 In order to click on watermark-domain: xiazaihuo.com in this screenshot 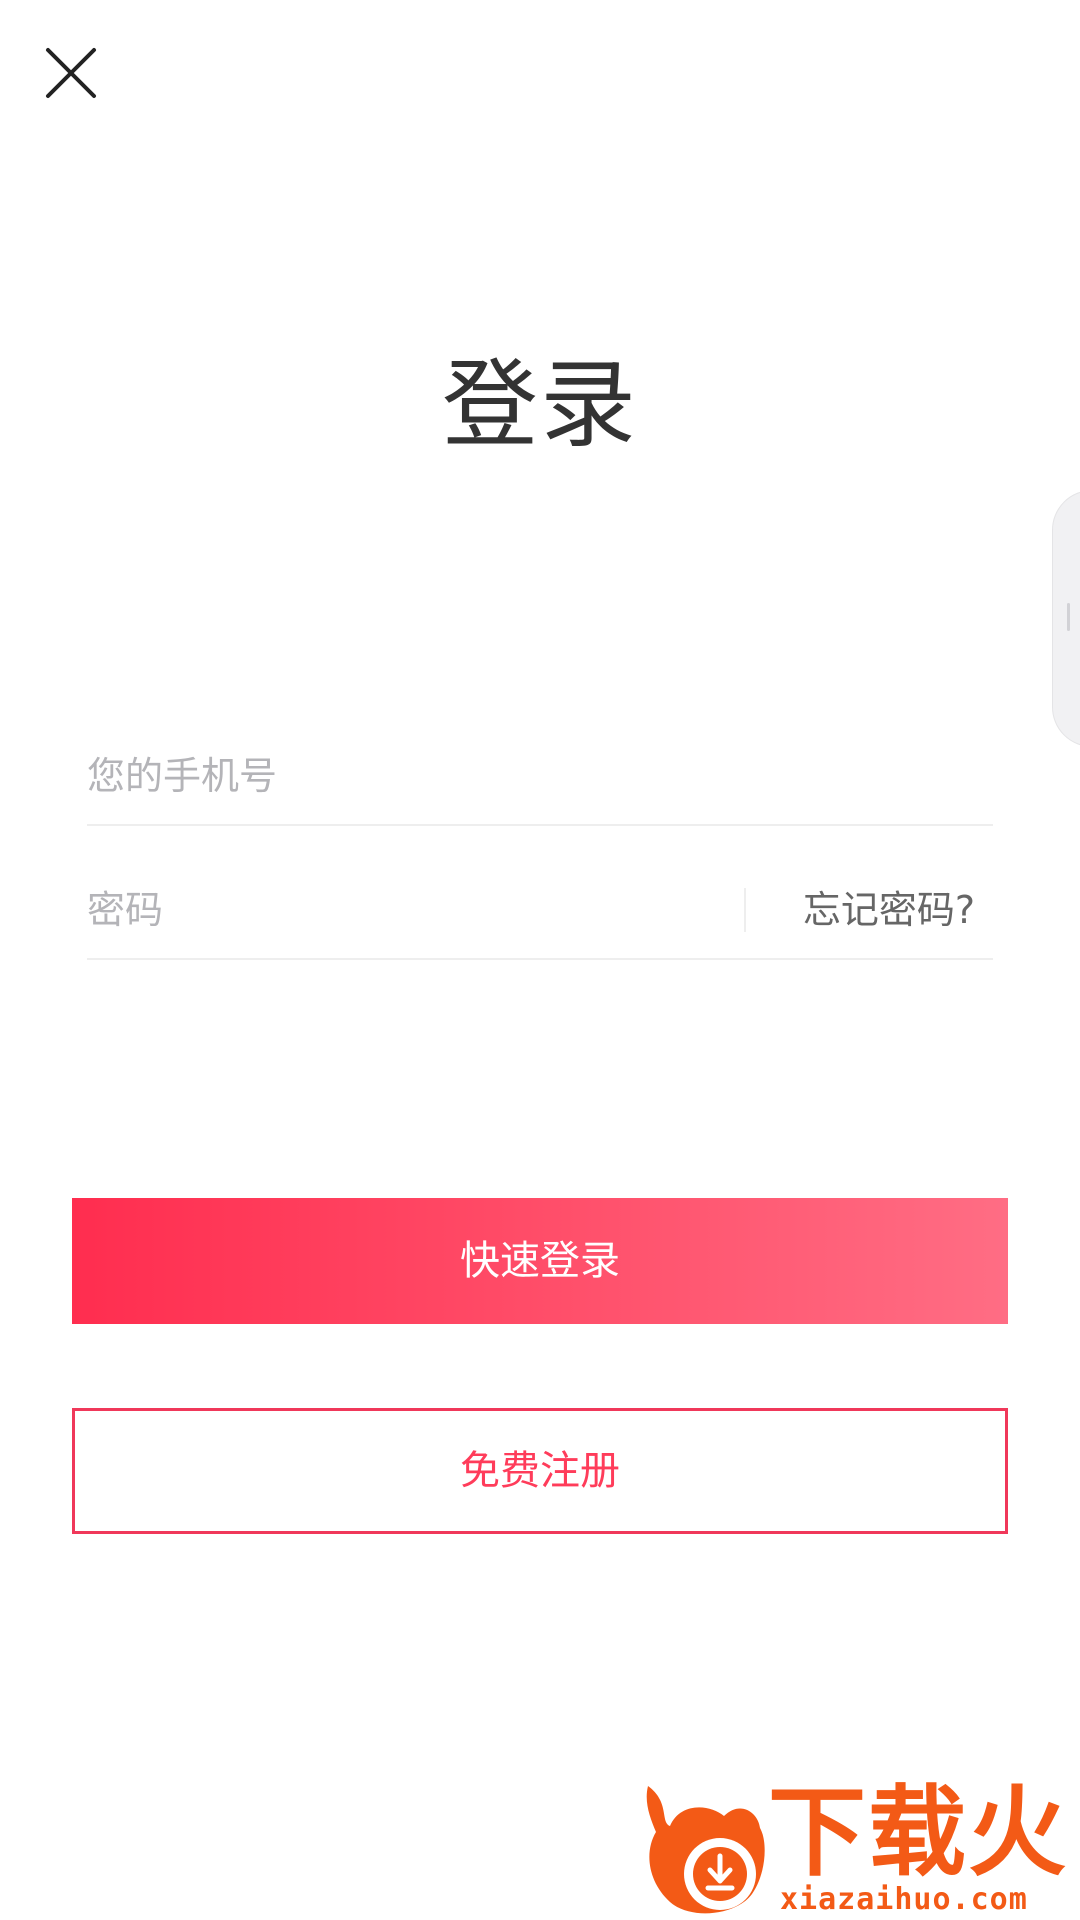, I will do `click(904, 1899)`.